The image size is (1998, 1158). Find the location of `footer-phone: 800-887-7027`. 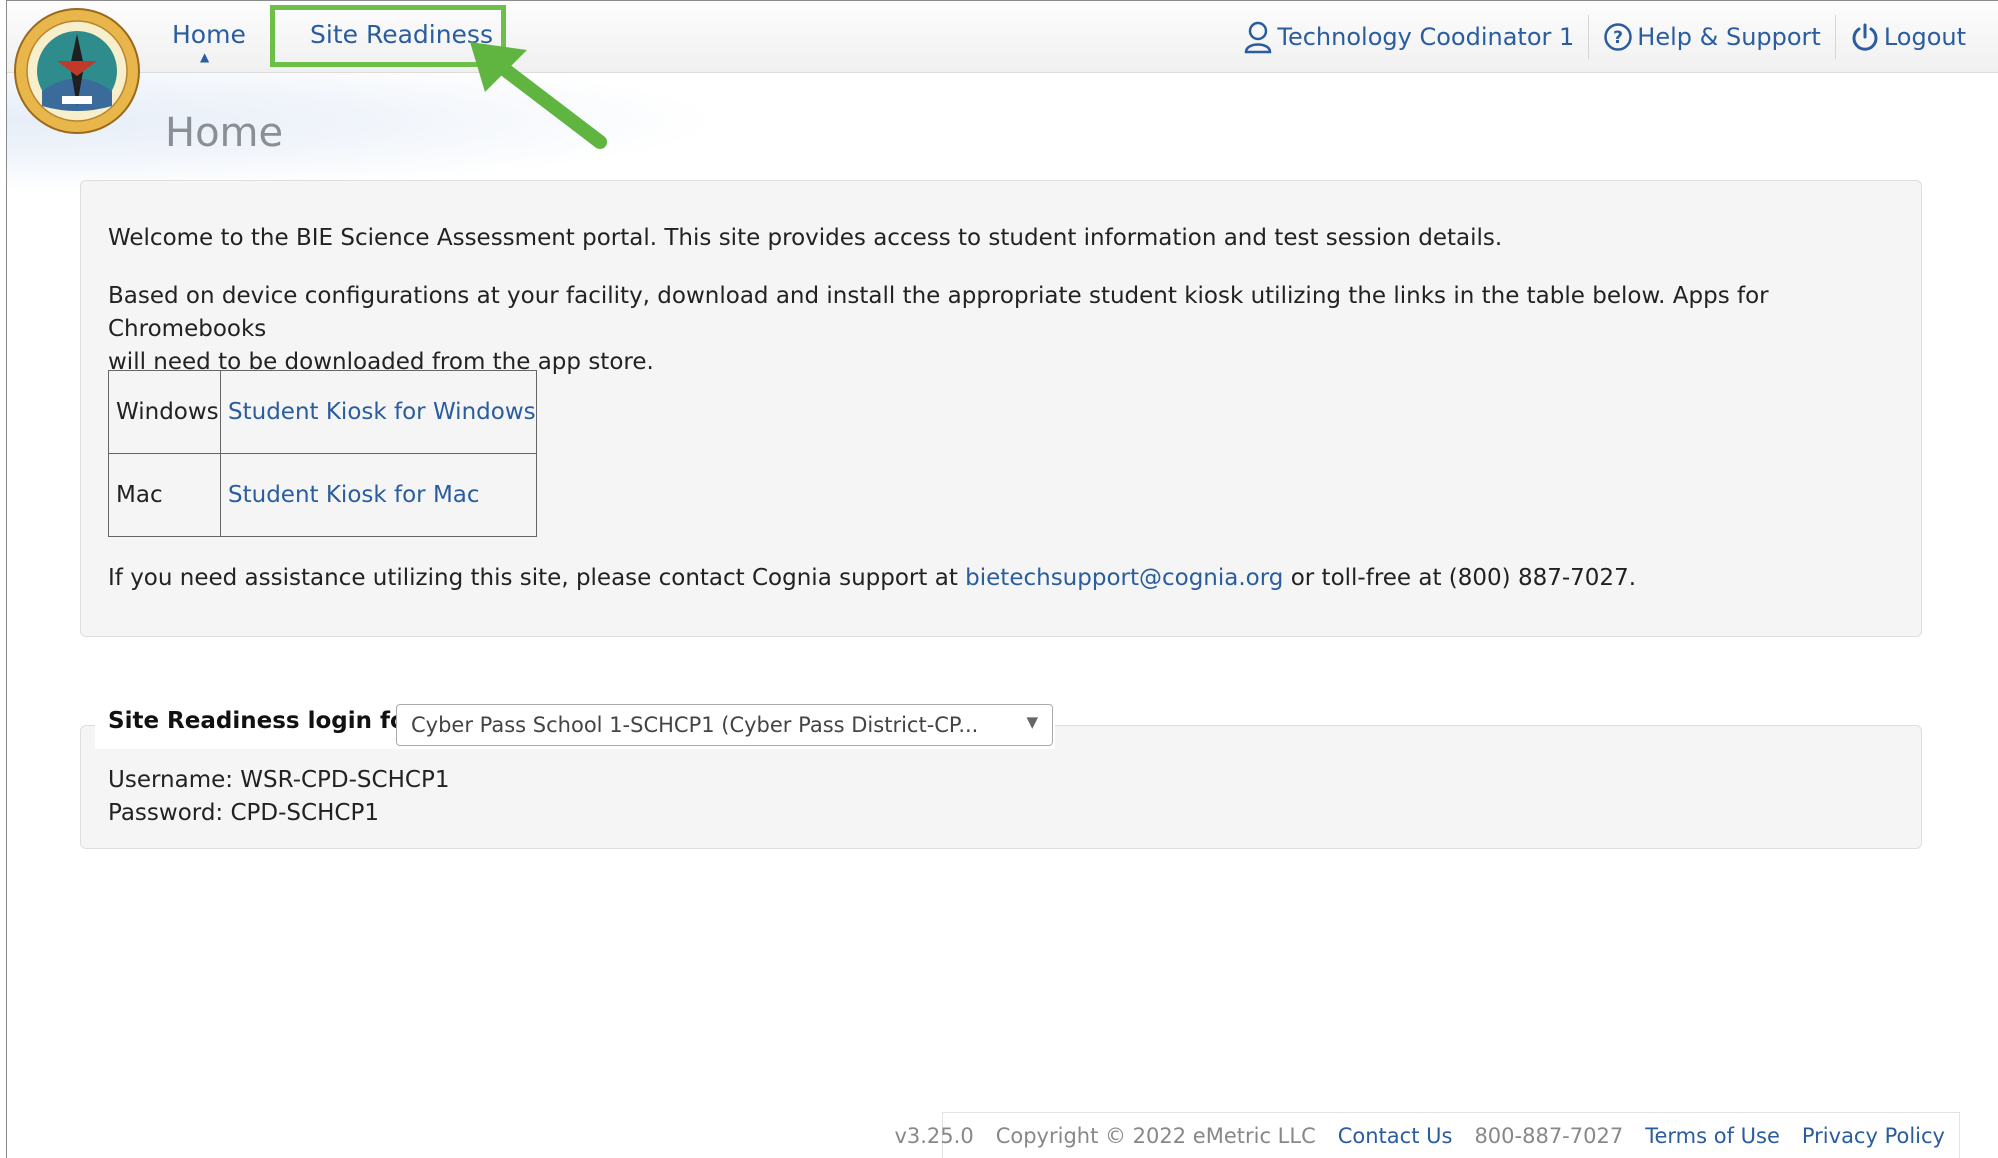

footer-phone: 800-887-7027 is located at coordinates (1549, 1135).